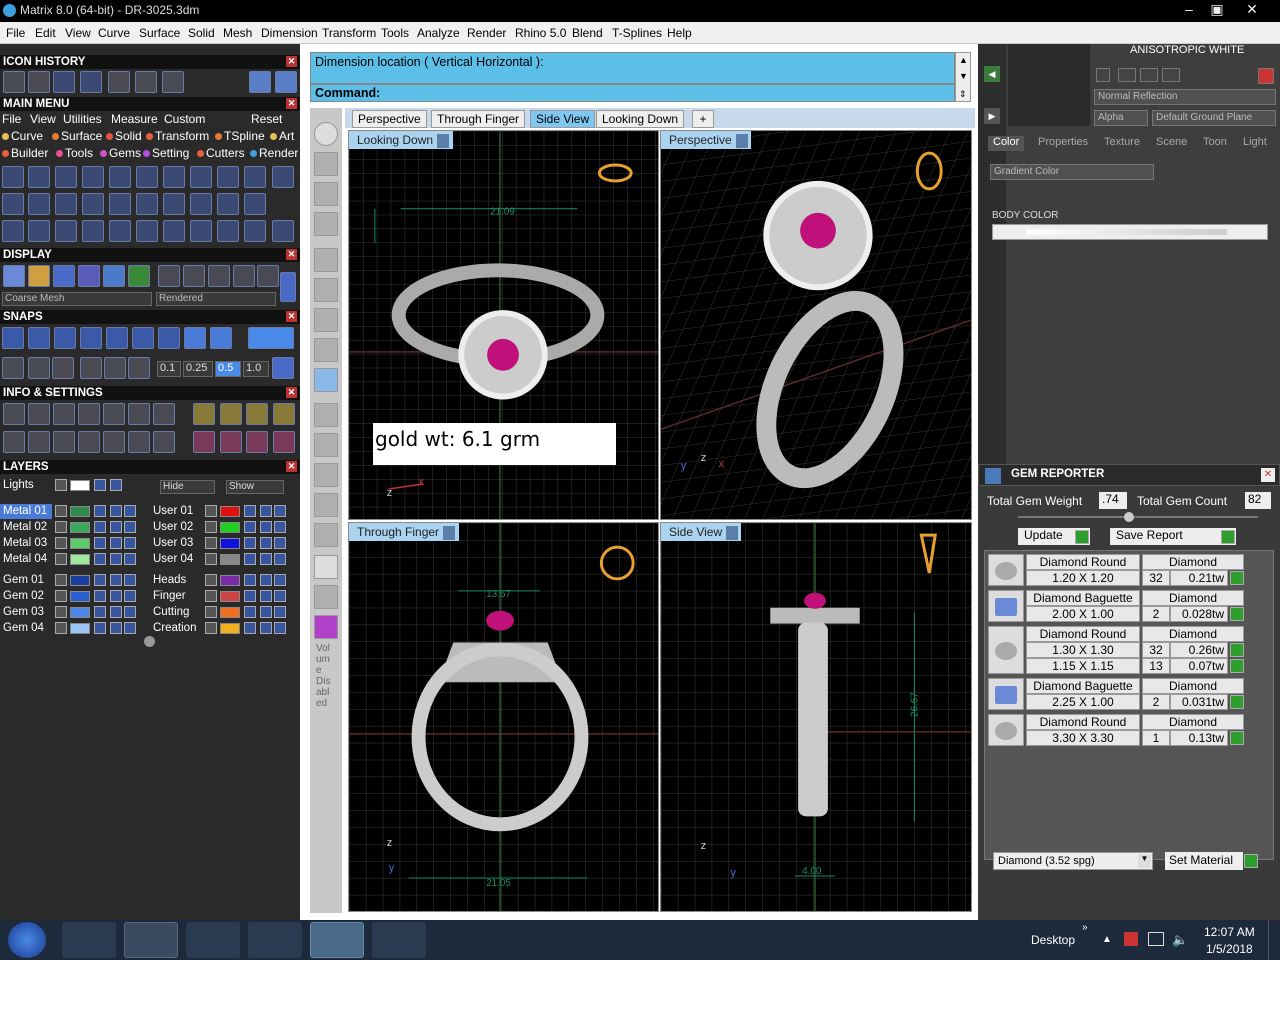 This screenshot has width=1280, height=1032. I want to click on mm-setting: Setting, so click(166, 153).